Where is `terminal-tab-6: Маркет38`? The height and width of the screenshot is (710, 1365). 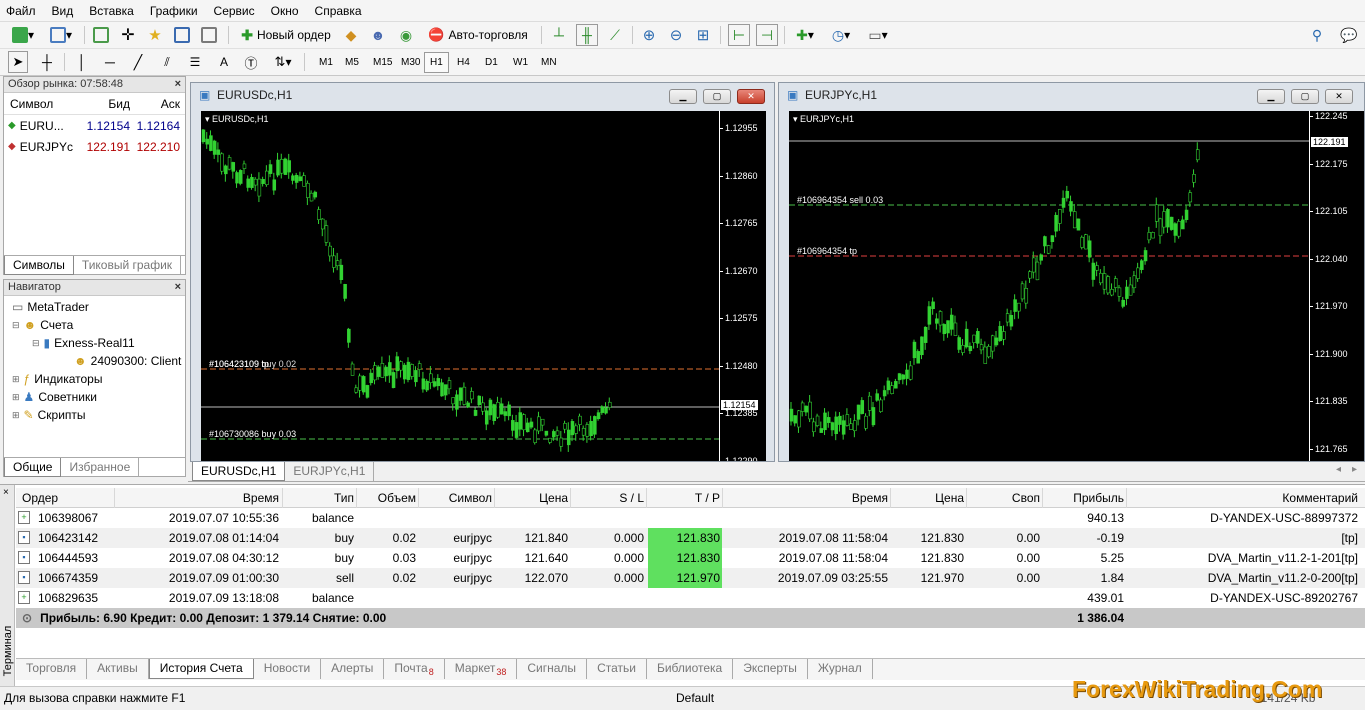
terminal-tab-6: Маркет38 is located at coordinates (481, 669).